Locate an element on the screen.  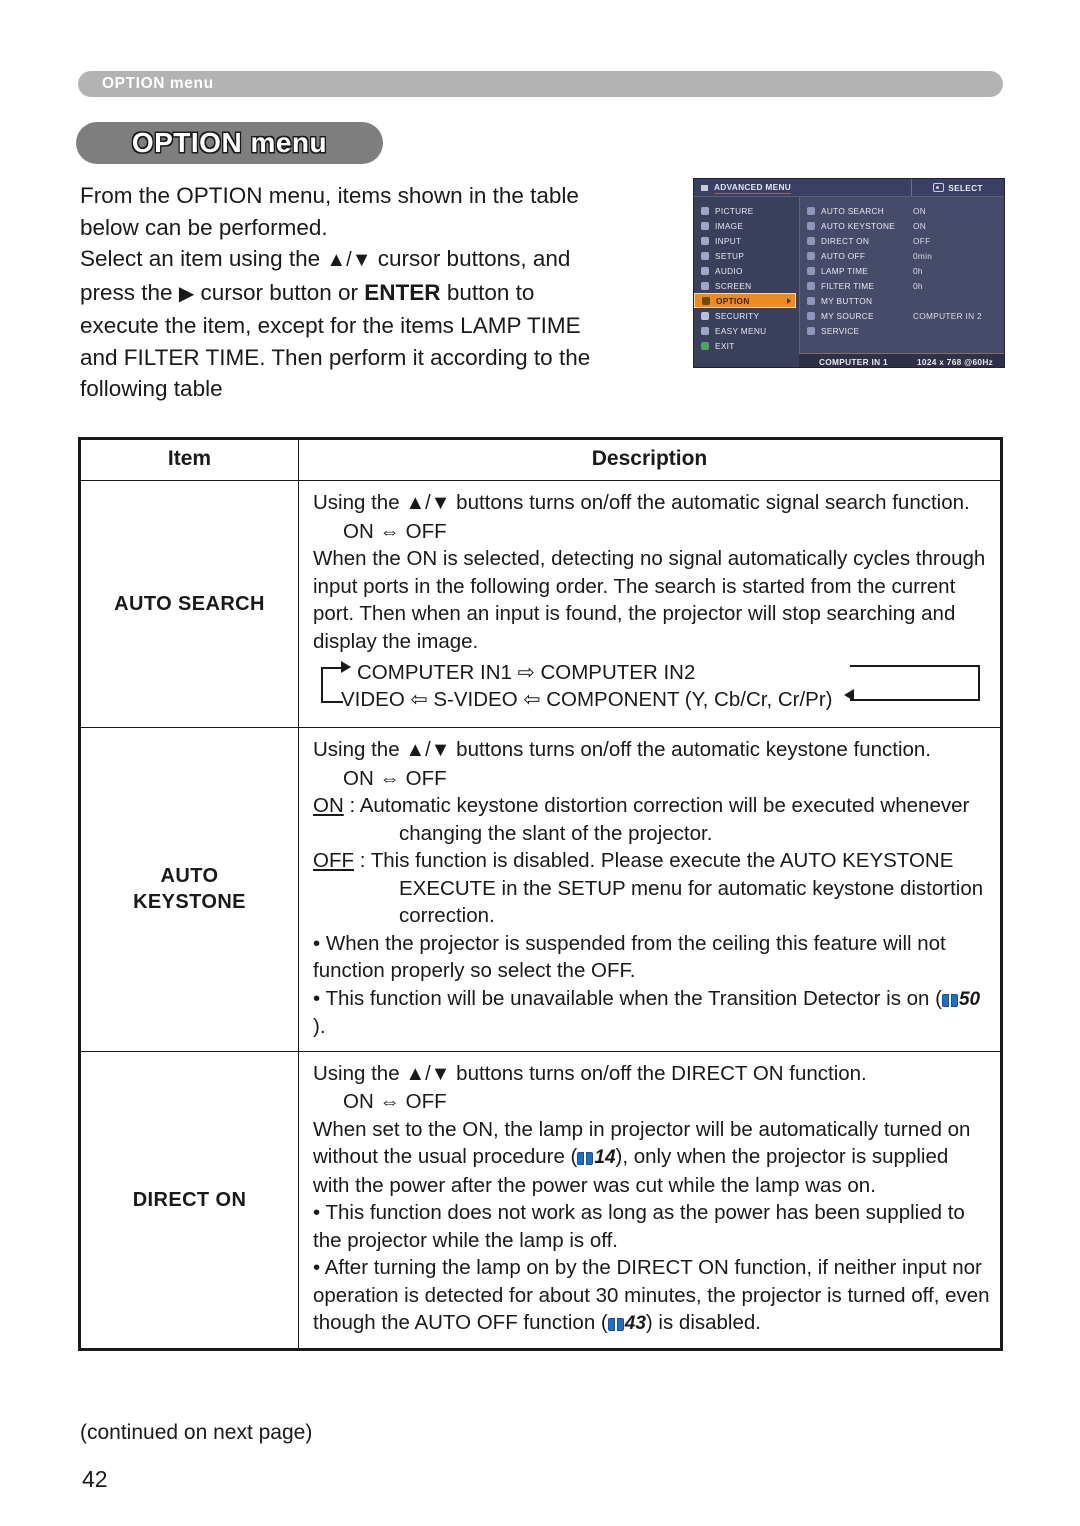
osd-menu-item-setup: SETUP is located at coordinates (746, 255).